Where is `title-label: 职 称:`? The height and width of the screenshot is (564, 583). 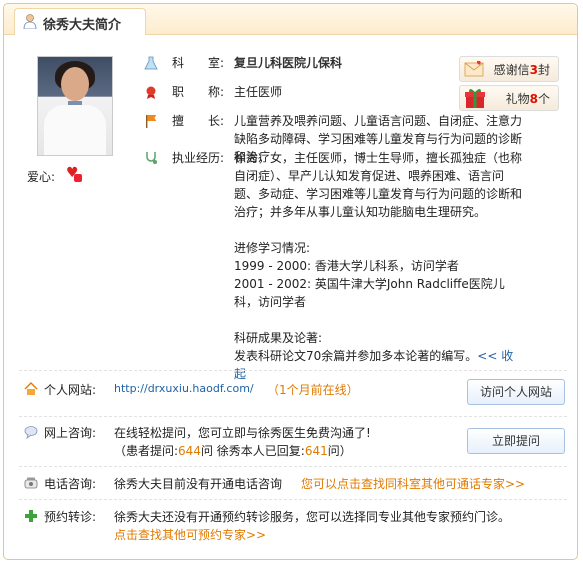
title-label: 职 称: is located at coordinates (198, 92).